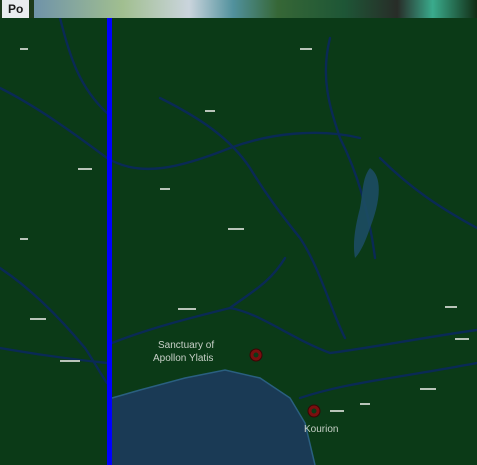 The image size is (477, 465). Describe the element at coordinates (186, 345) in the screenshot. I see `sanctuary-label-line1: Sanctuary of` at that location.